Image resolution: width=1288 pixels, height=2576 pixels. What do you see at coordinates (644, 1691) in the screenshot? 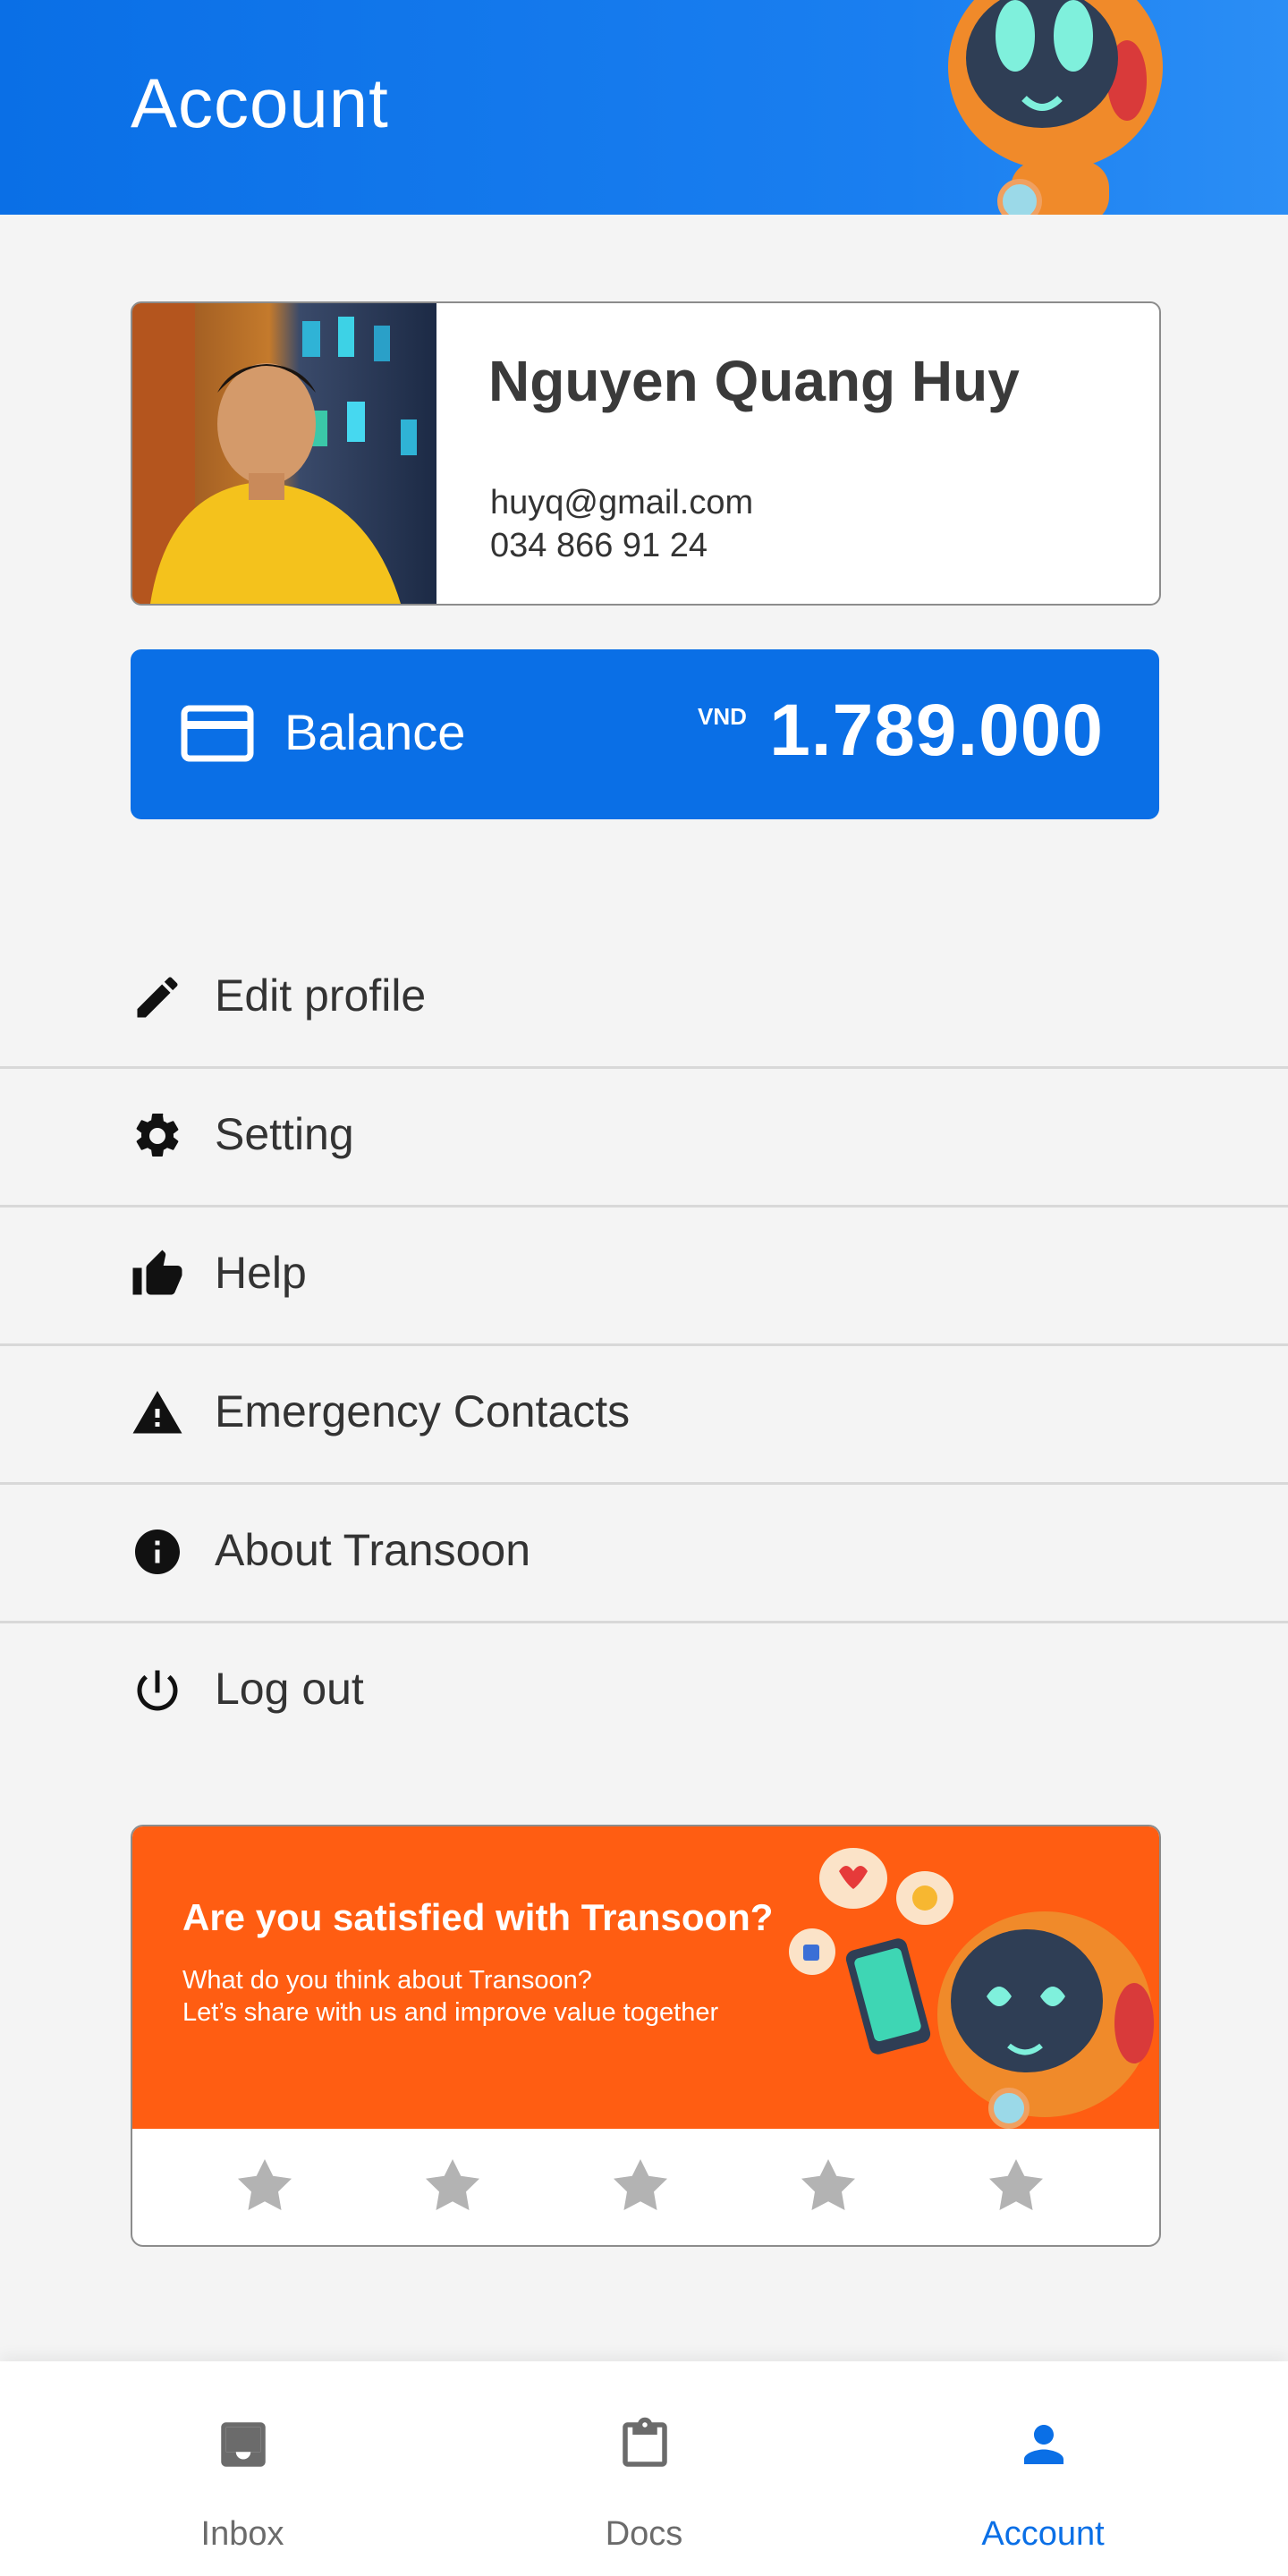
I see `menu-item-log-out: Log out` at bounding box center [644, 1691].